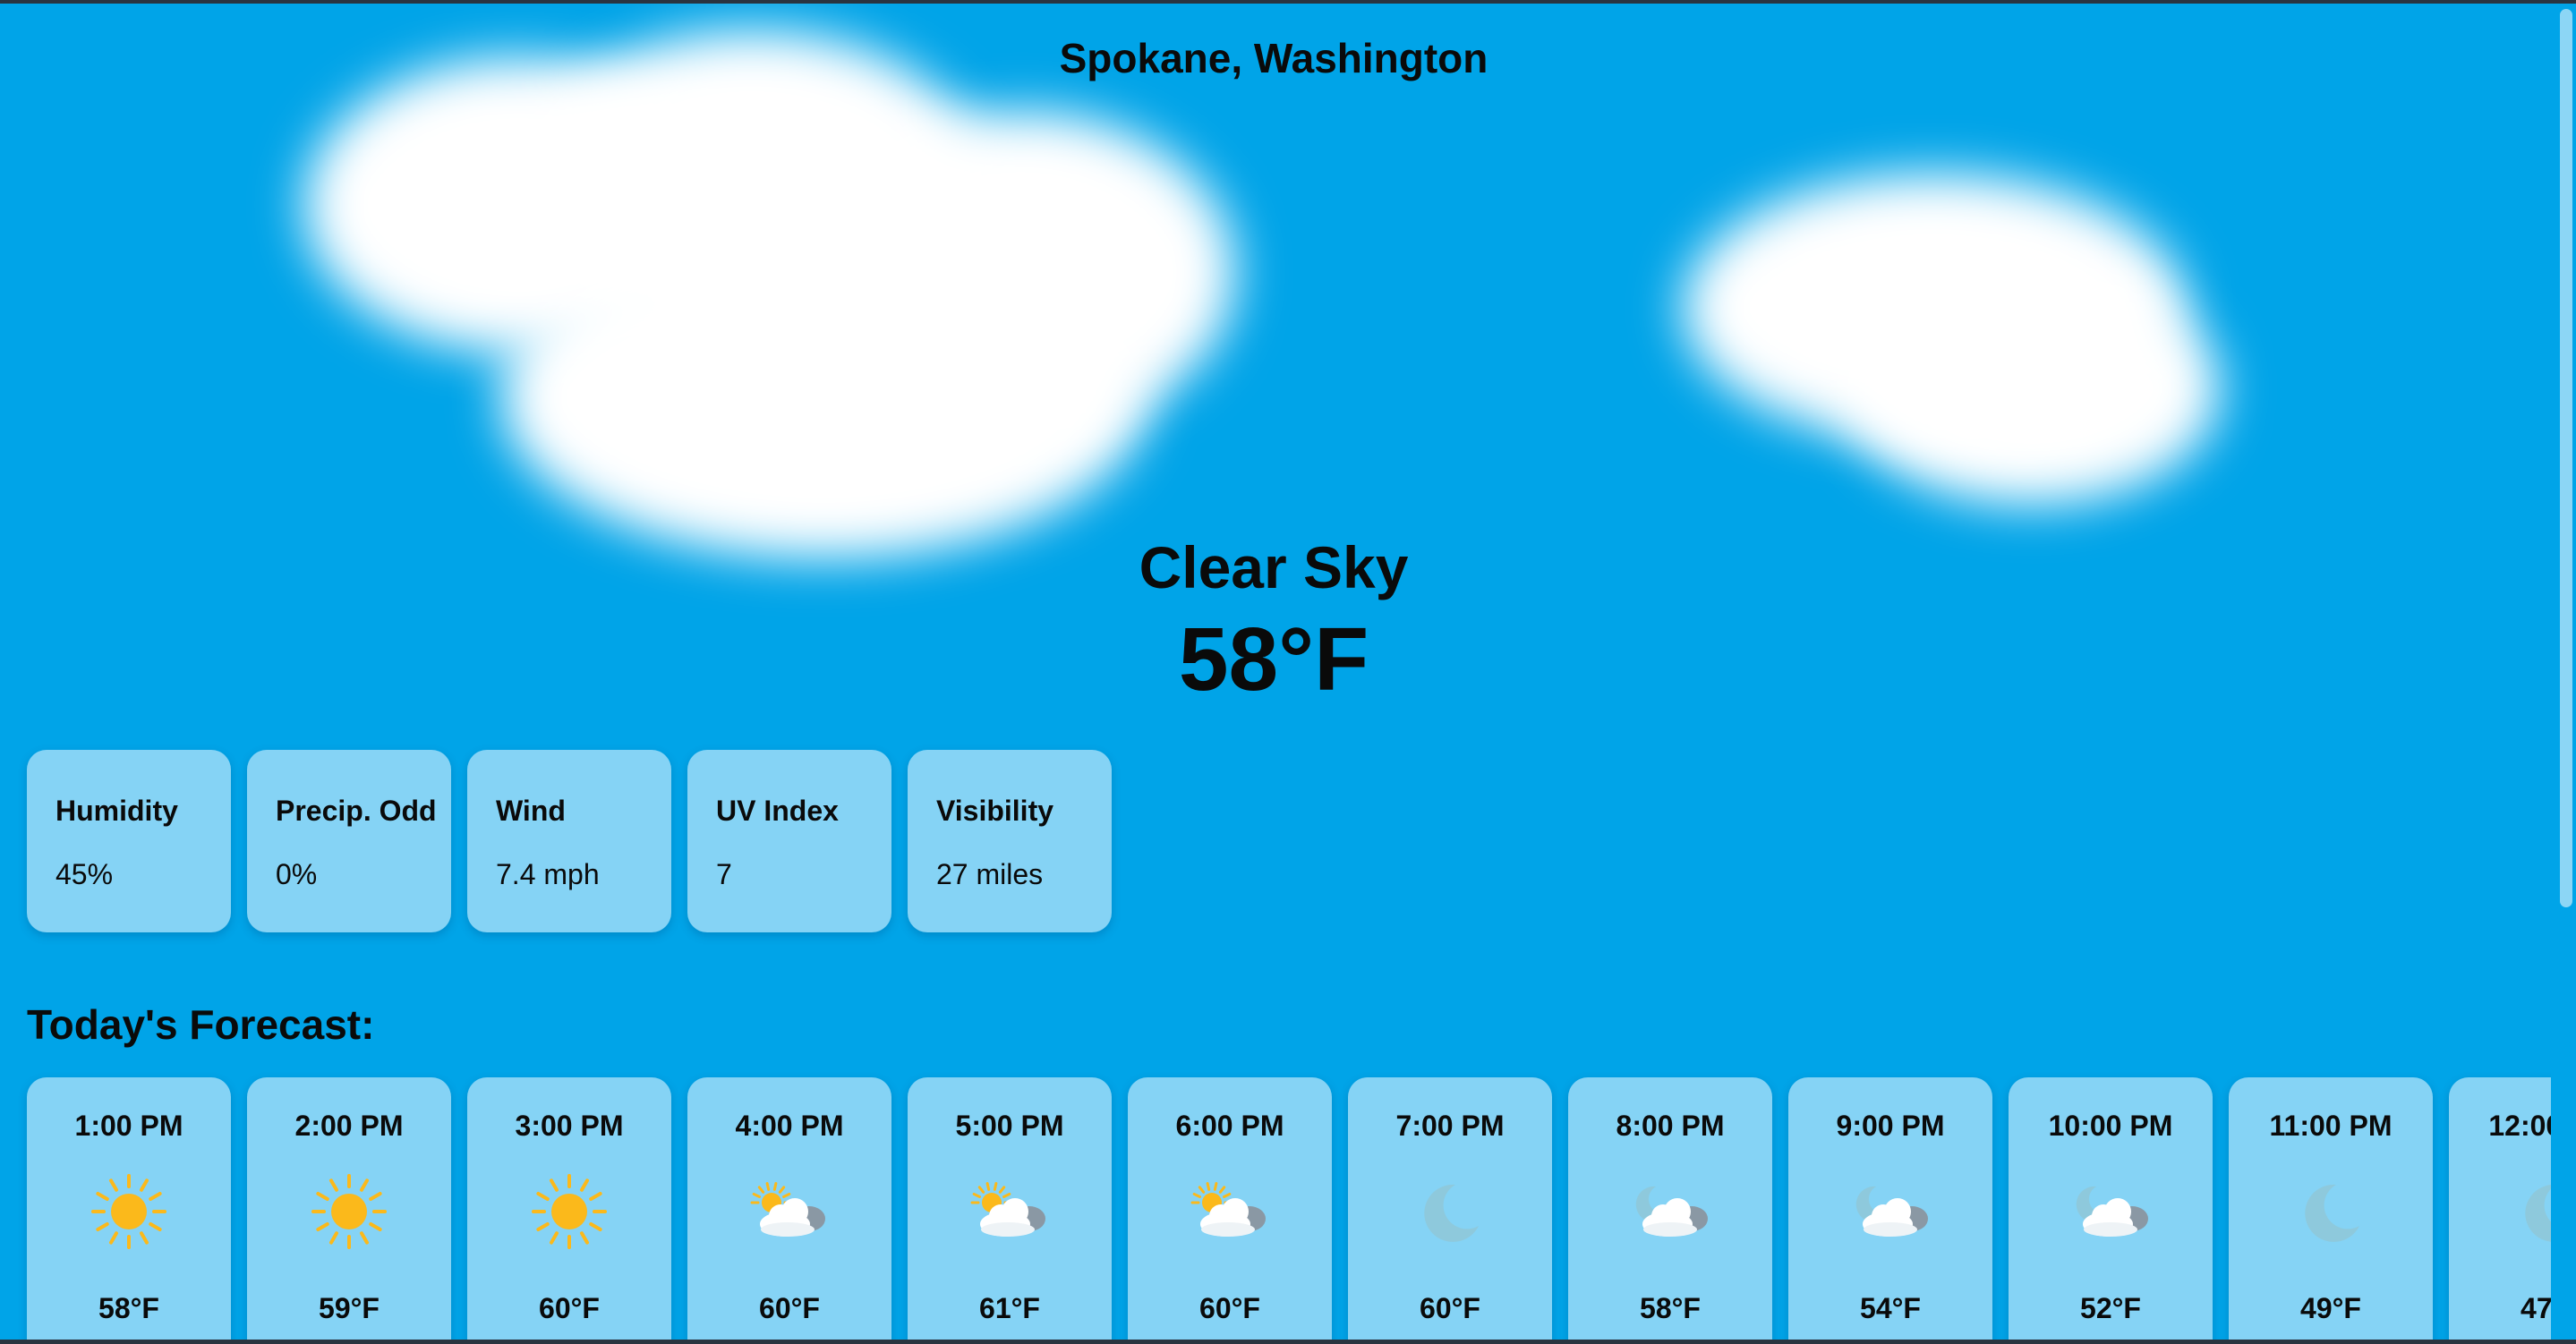  Describe the element at coordinates (84, 874) in the screenshot. I see `stat-value: 45%` at that location.